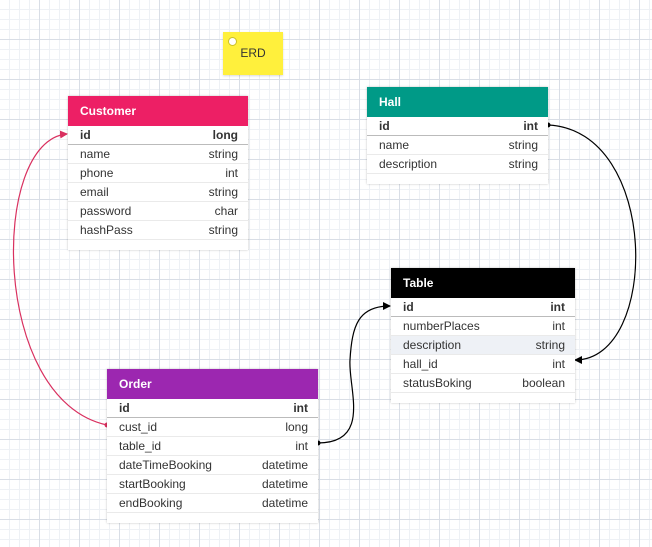  Describe the element at coordinates (165, 465) in the screenshot. I see `field-name: dateTimeBooking` at that location.